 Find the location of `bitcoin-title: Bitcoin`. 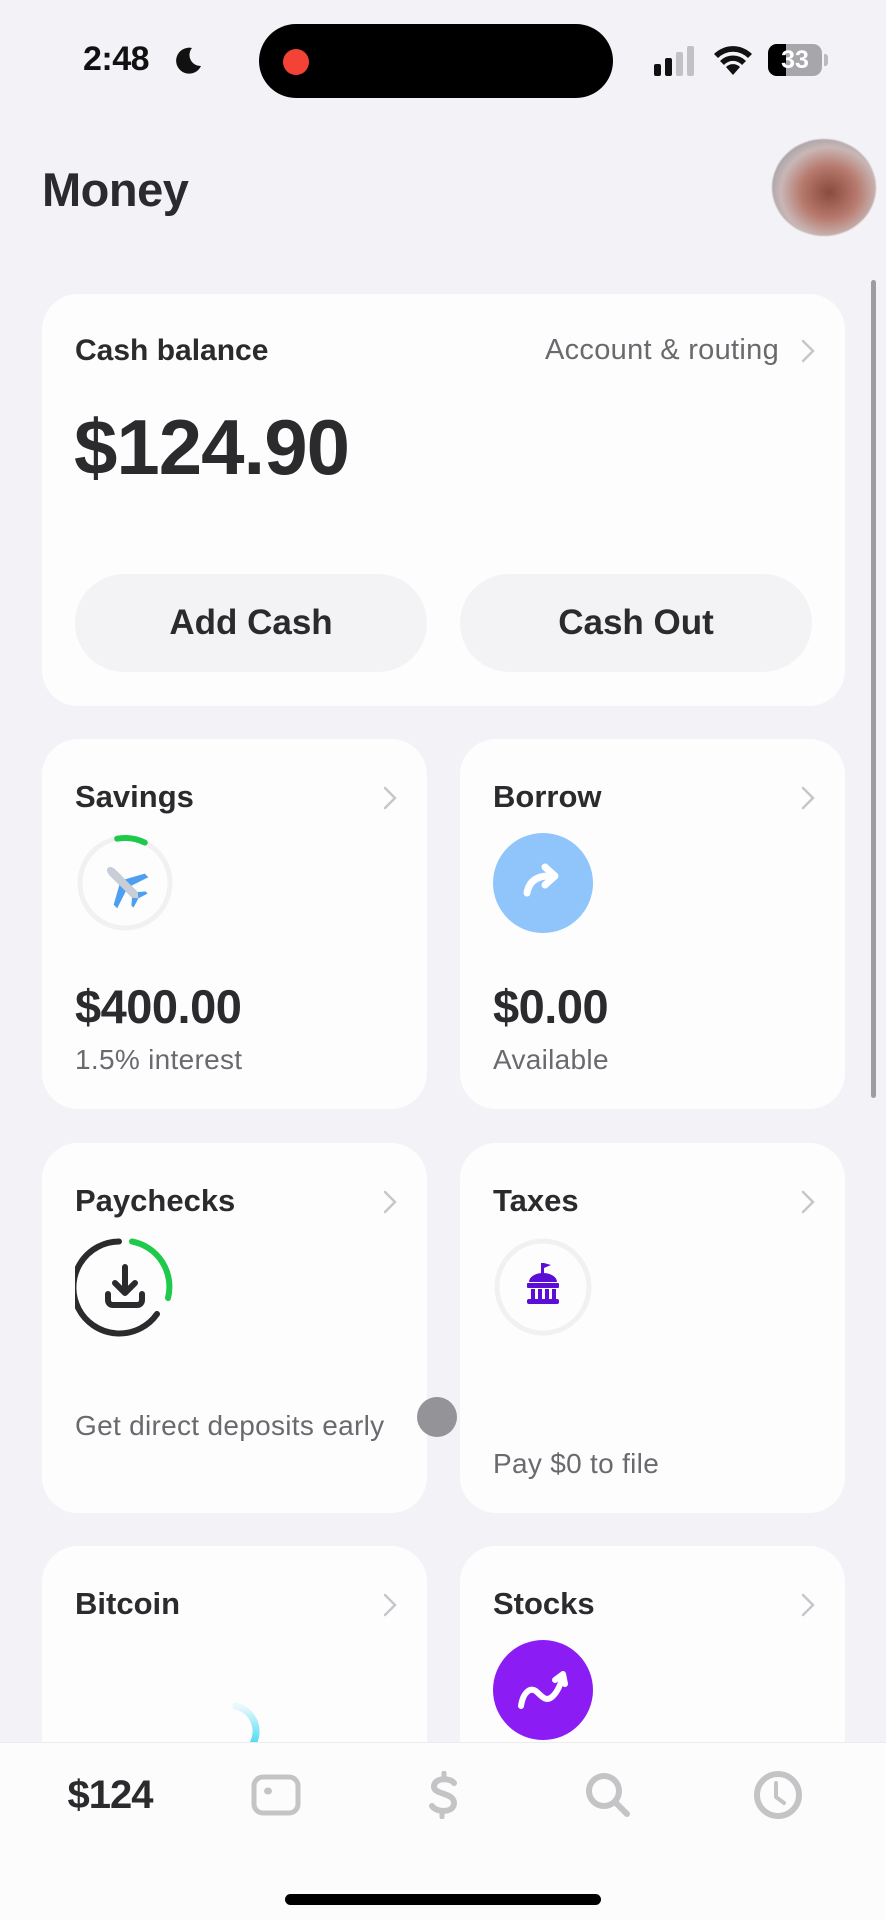

bitcoin-title: Bitcoin is located at coordinates (128, 1603).